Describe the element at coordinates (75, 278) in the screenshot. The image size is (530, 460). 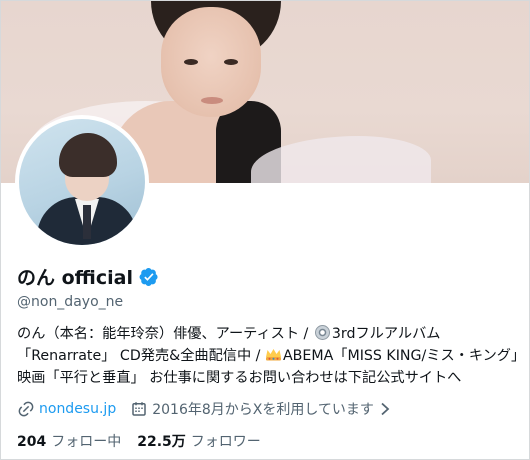
I see `display-name: のん official` at that location.